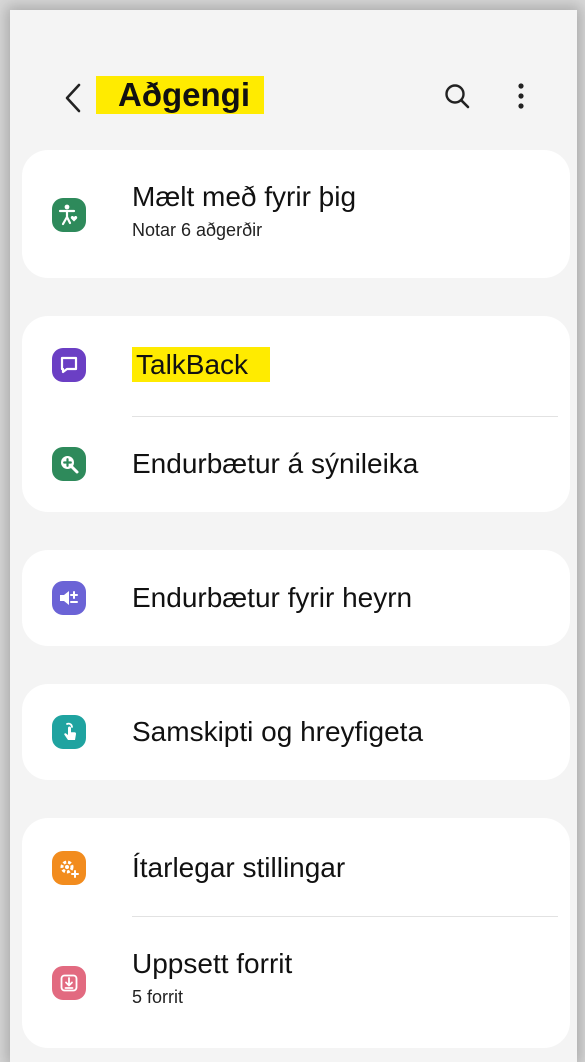 The height and width of the screenshot is (1062, 585). What do you see at coordinates (244, 196) in the screenshot?
I see `item-recommended-title: Mælt með fyrir þig` at bounding box center [244, 196].